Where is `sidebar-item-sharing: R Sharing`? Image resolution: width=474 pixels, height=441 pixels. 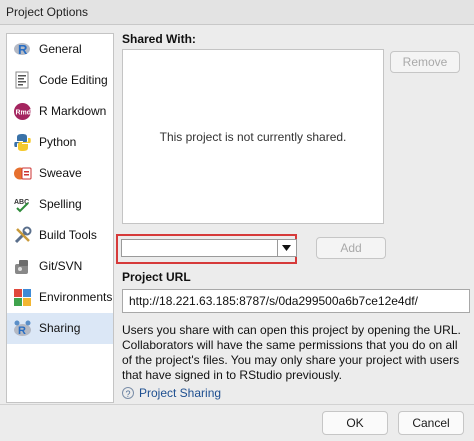 sidebar-item-sharing: R Sharing is located at coordinates (60, 328).